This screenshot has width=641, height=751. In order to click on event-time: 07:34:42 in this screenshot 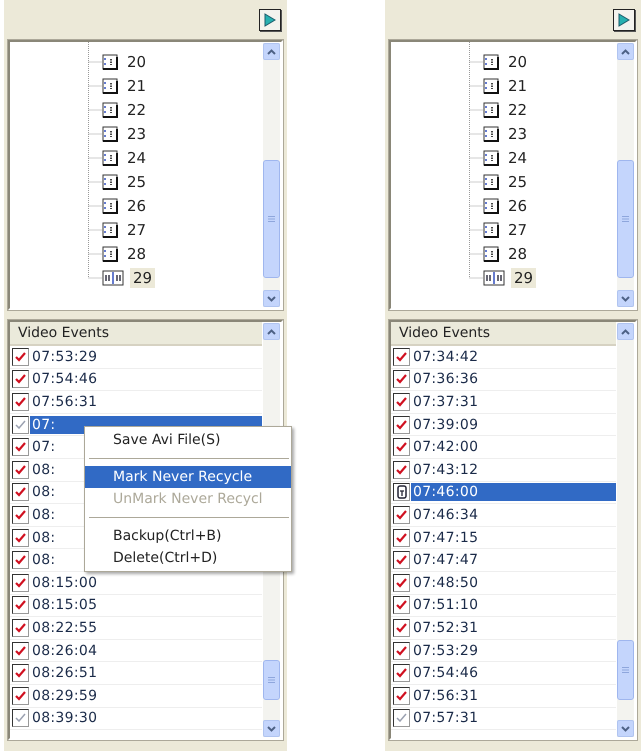, I will do `click(513, 357)`.